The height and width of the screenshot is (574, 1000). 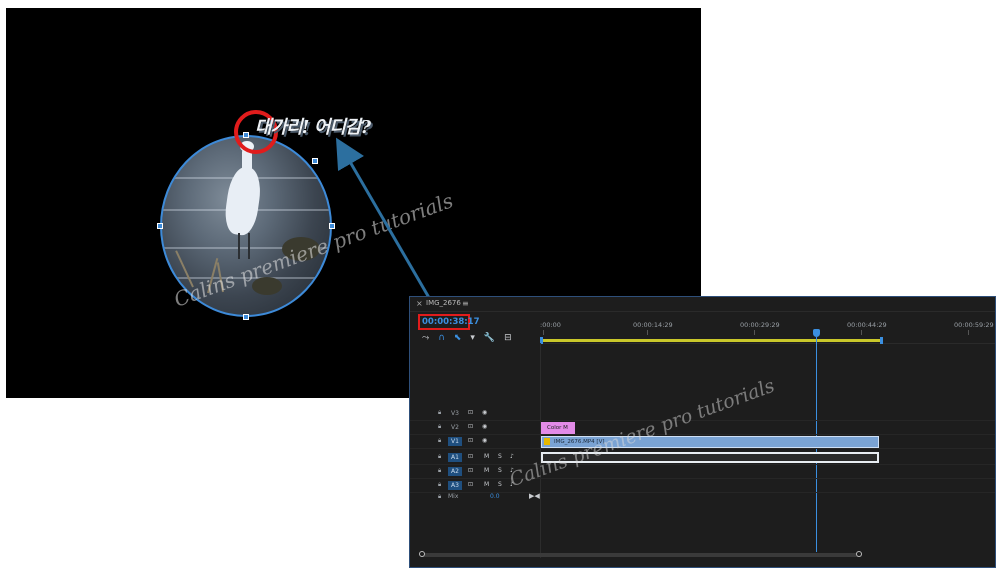 I want to click on mix-end-icon: ▶◀, so click(x=534, y=496).